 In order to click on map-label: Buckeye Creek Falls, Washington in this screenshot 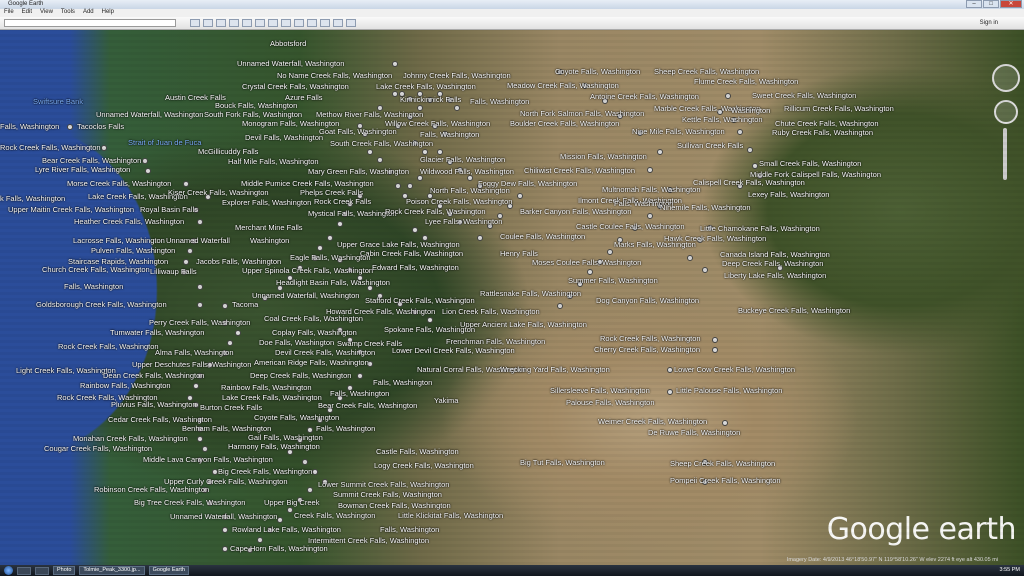, I will do `click(794, 311)`.